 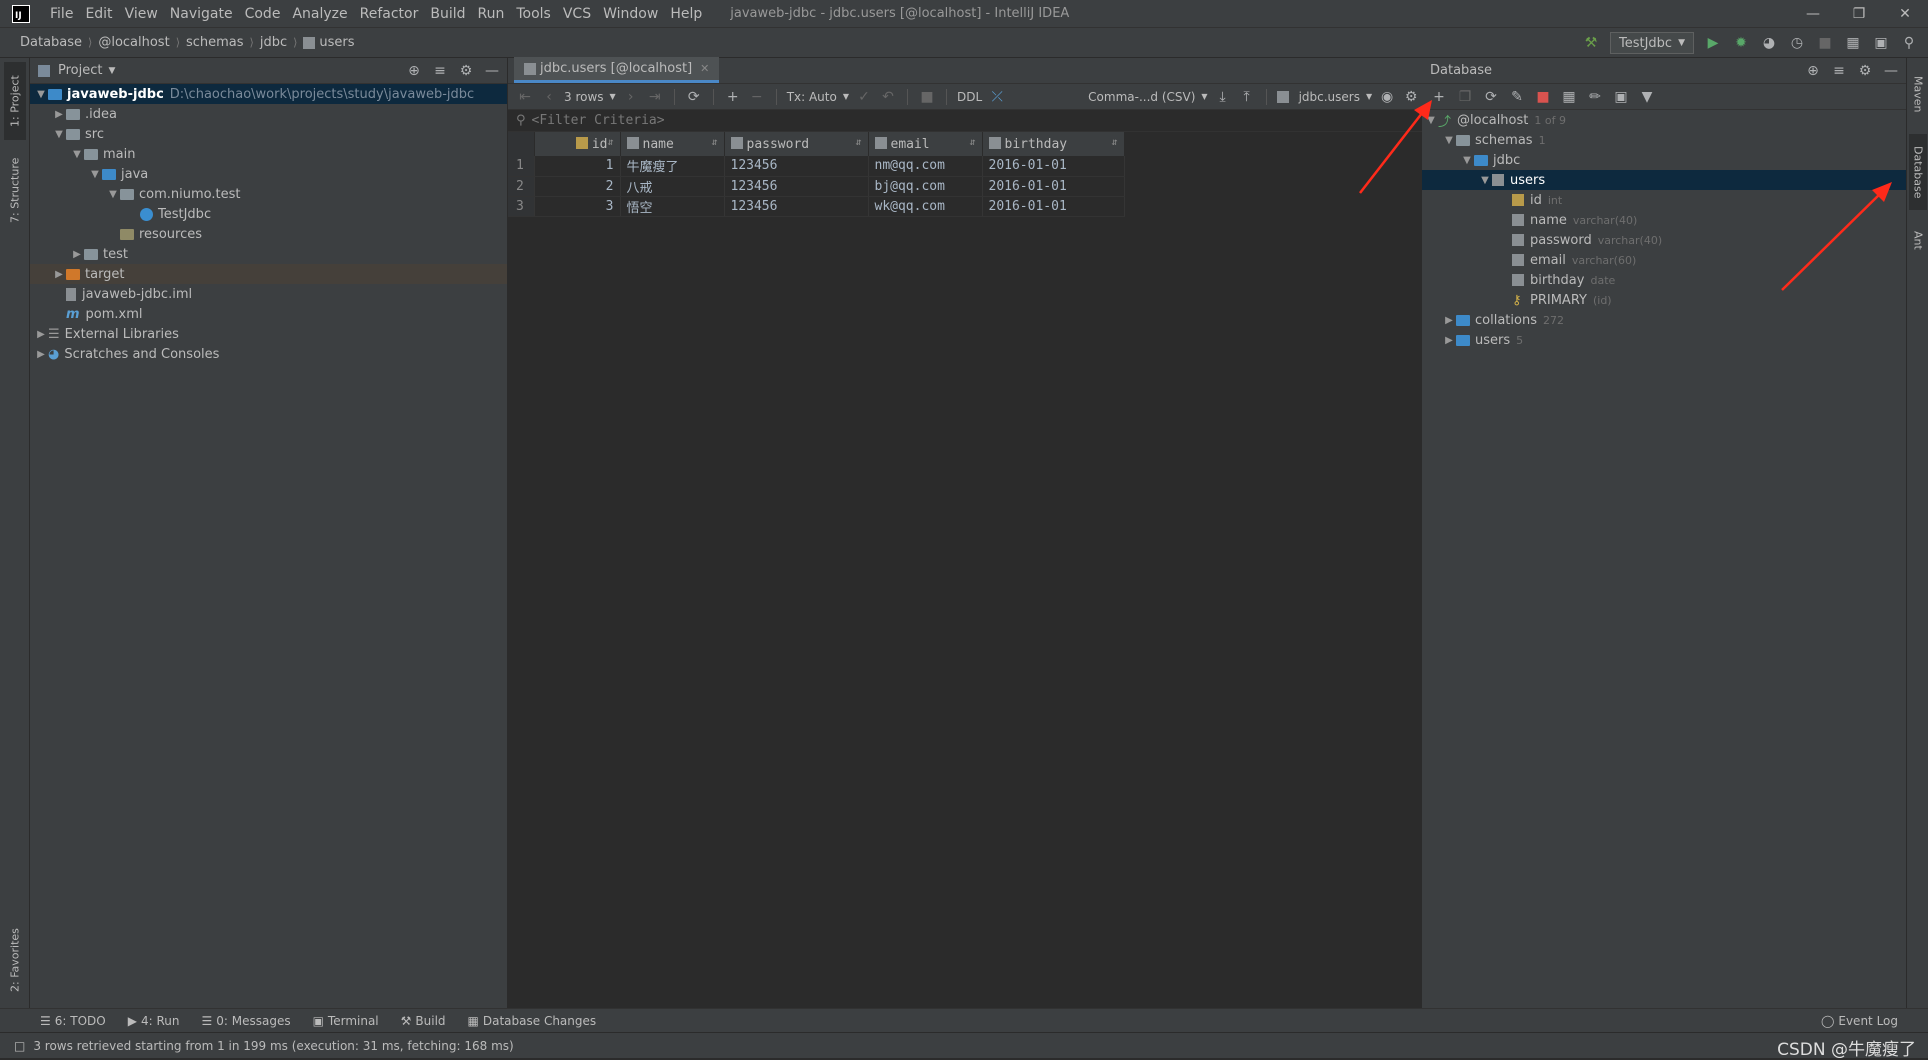 I want to click on coverage-icon: ◕, so click(x=1769, y=43).